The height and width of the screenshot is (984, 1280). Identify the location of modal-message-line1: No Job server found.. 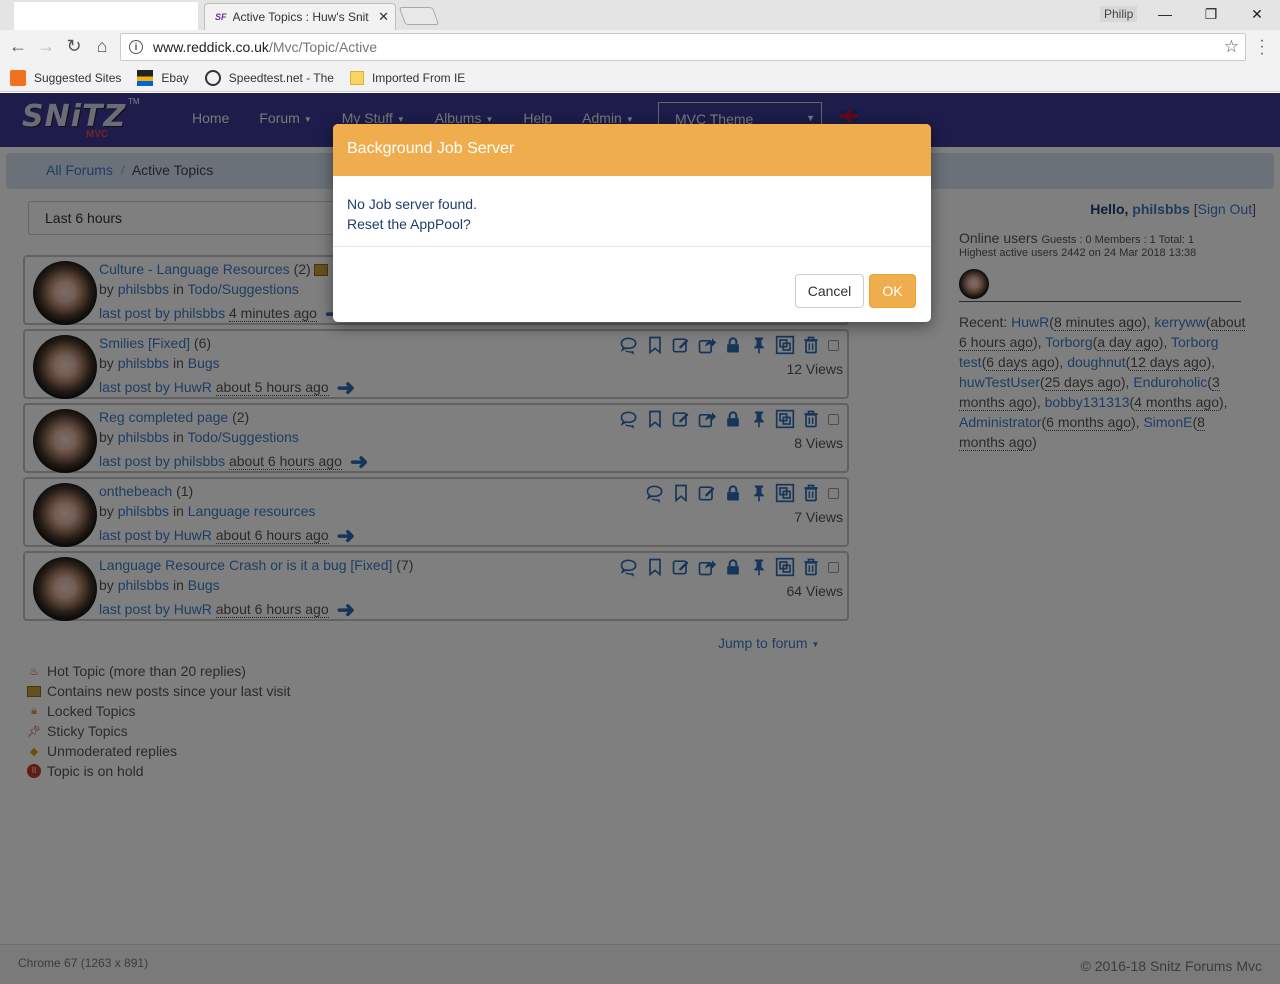
(412, 204).